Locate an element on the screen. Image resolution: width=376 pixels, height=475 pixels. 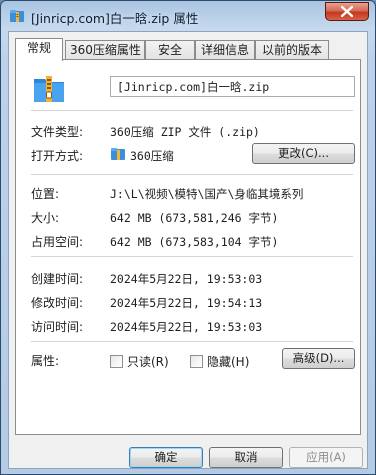
hidden-checkbox: 隐藏(H) is located at coordinates (219, 361).